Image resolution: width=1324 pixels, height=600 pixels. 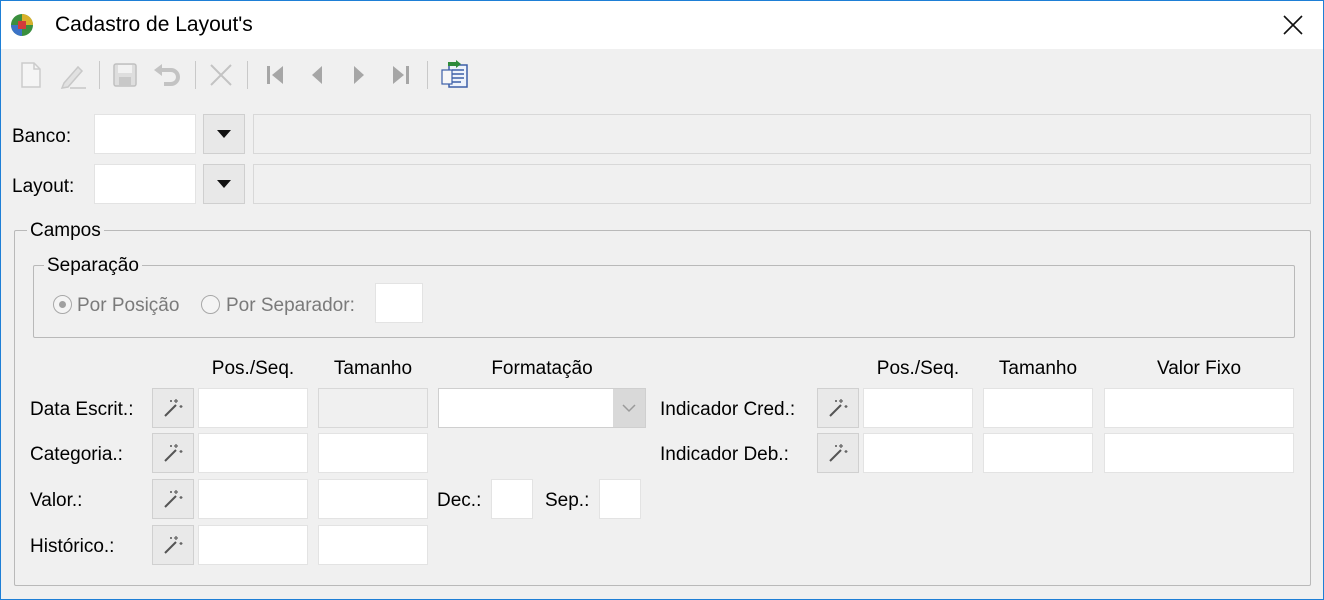 I want to click on dec-label: Dec.:, so click(x=459, y=500).